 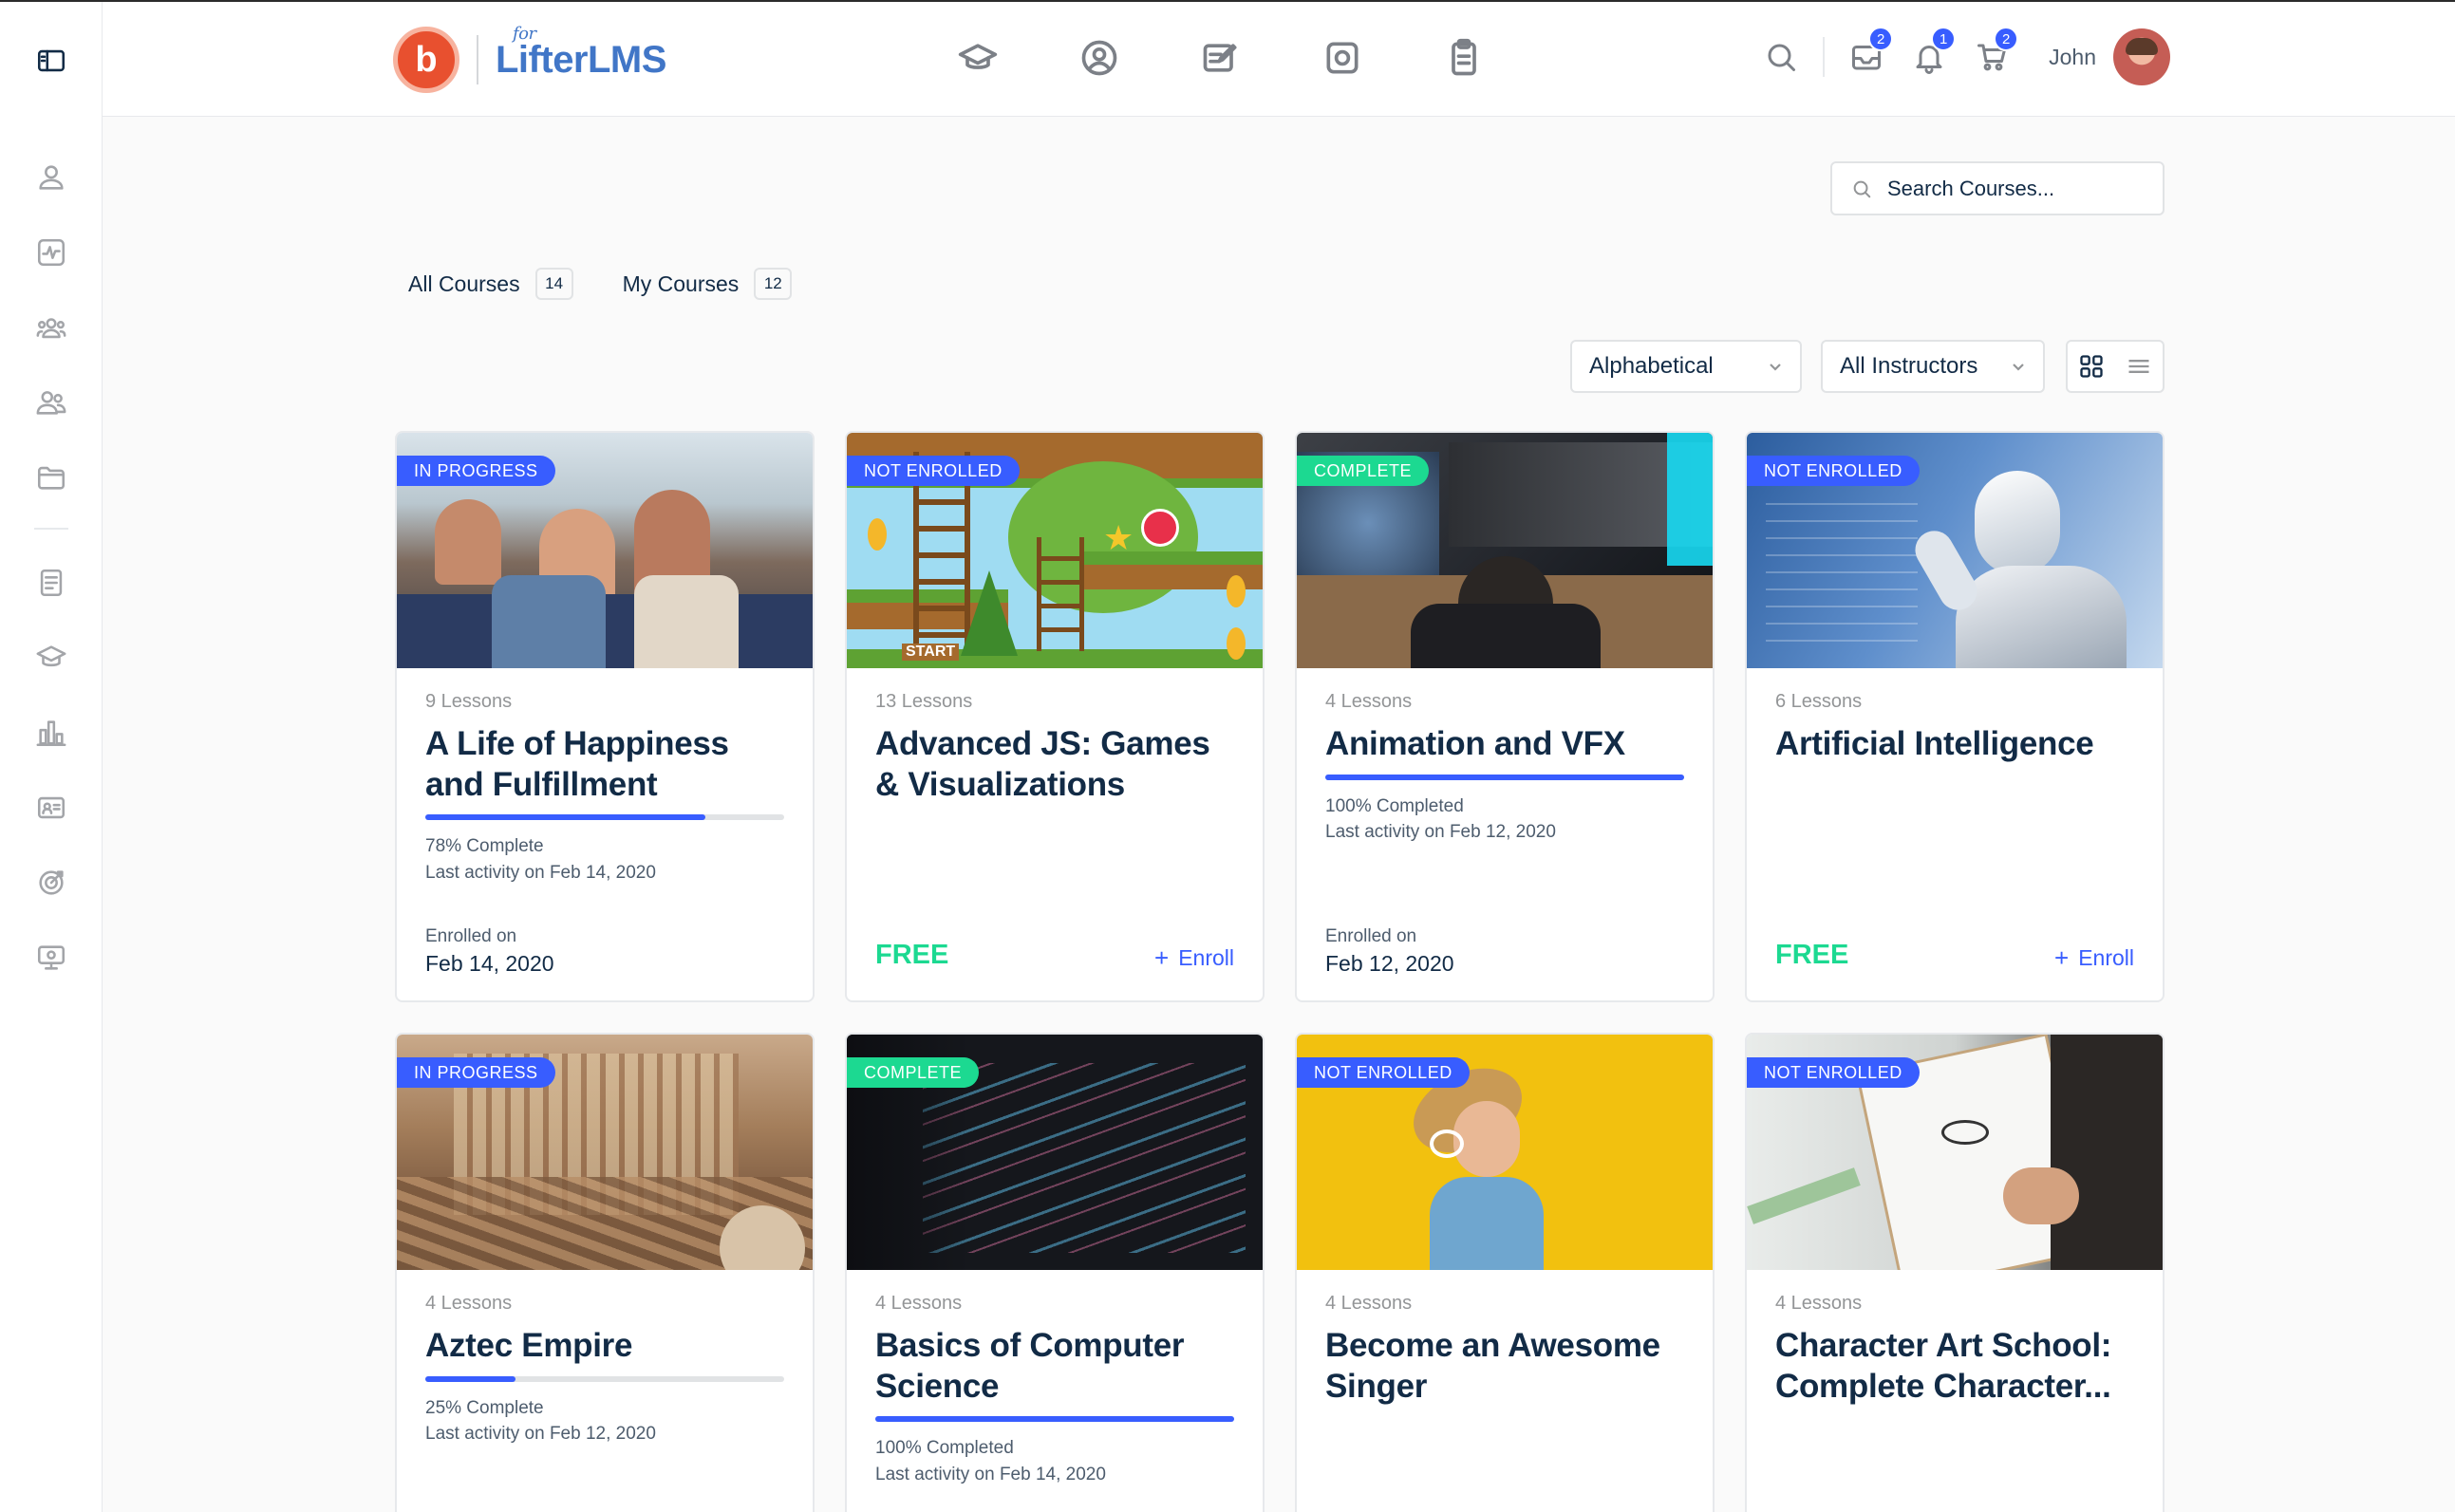 What do you see at coordinates (51, 808) in the screenshot?
I see `id-card-icon` at bounding box center [51, 808].